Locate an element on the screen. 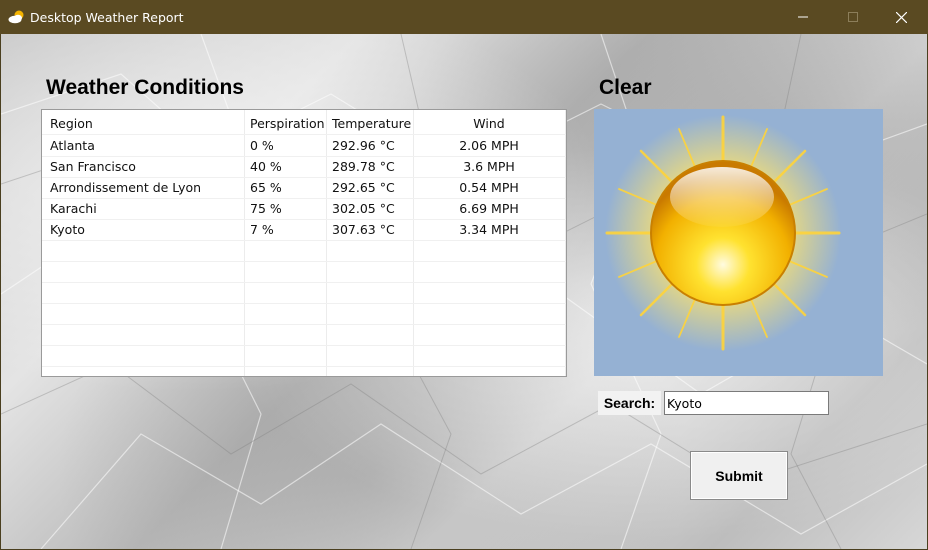  cell-region: Kyoto is located at coordinates (67, 229).